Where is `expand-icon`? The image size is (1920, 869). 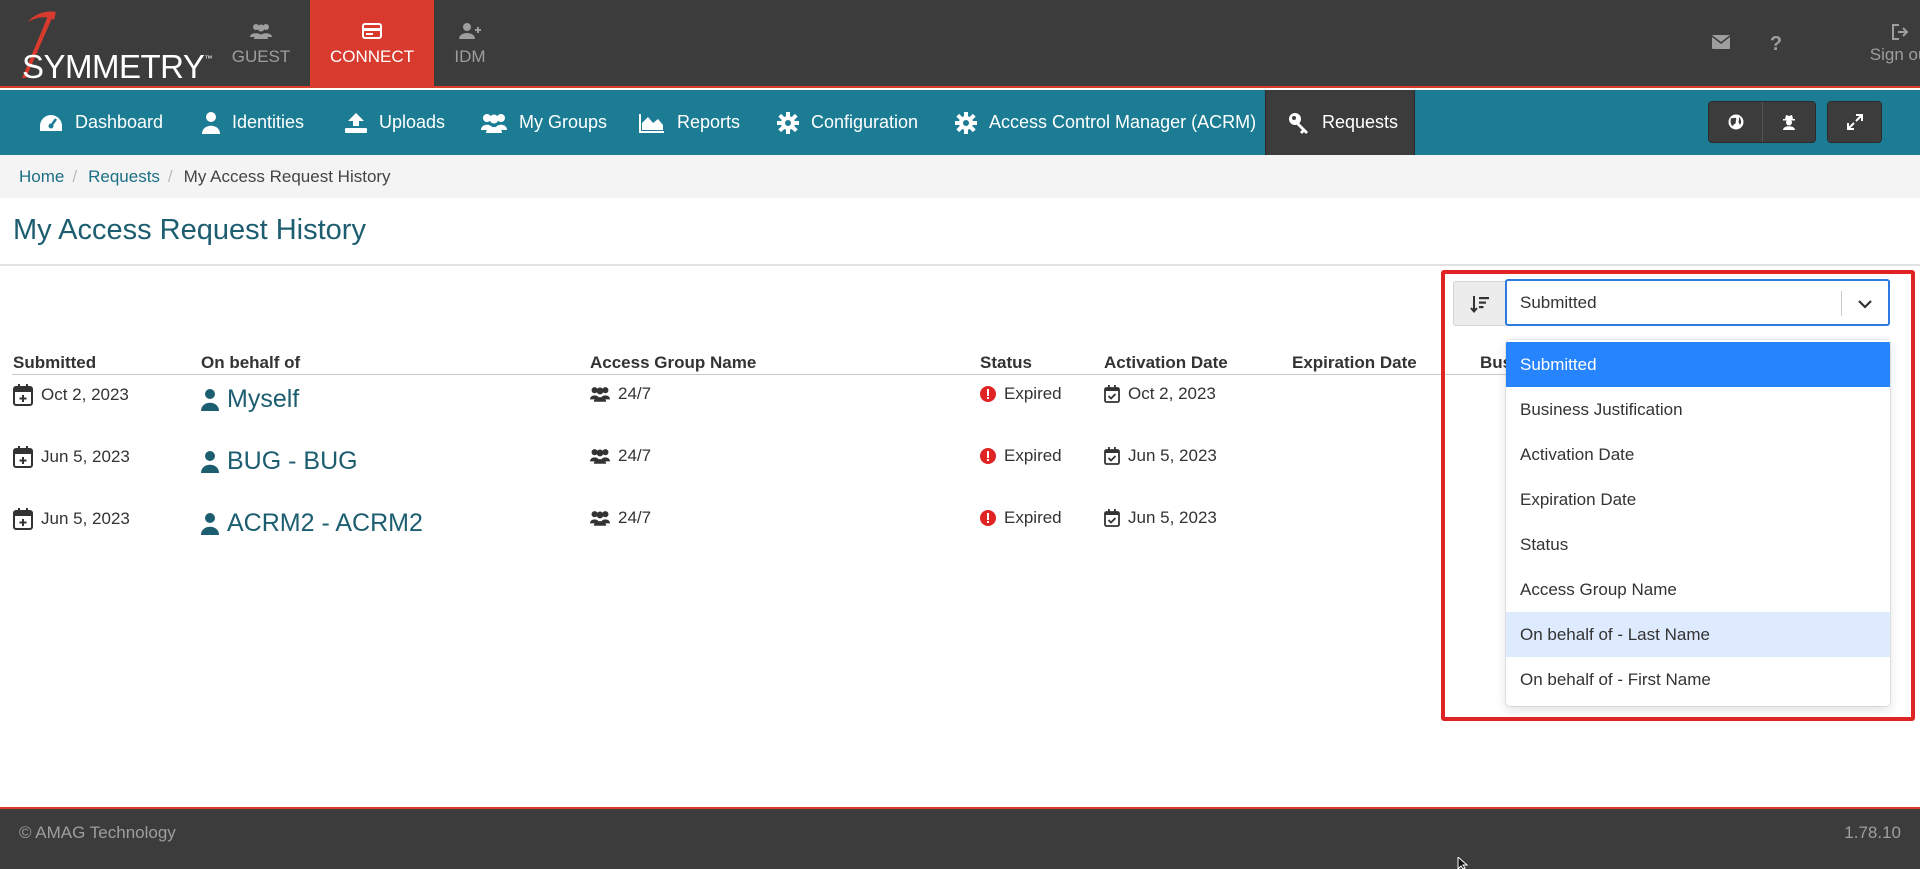 expand-icon is located at coordinates (1854, 122).